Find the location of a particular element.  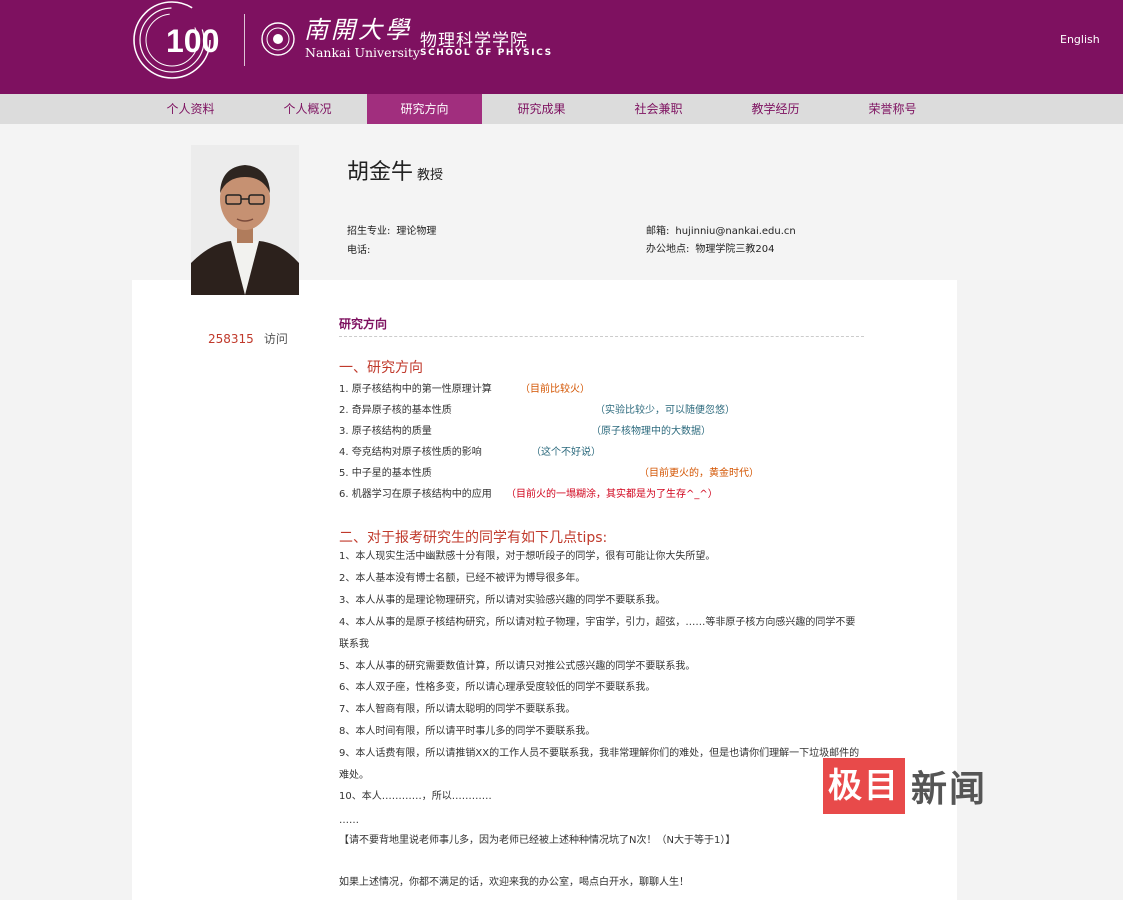

direction-item: 4. 夸克结构对原子核性质的影响 is located at coordinates (410, 452).